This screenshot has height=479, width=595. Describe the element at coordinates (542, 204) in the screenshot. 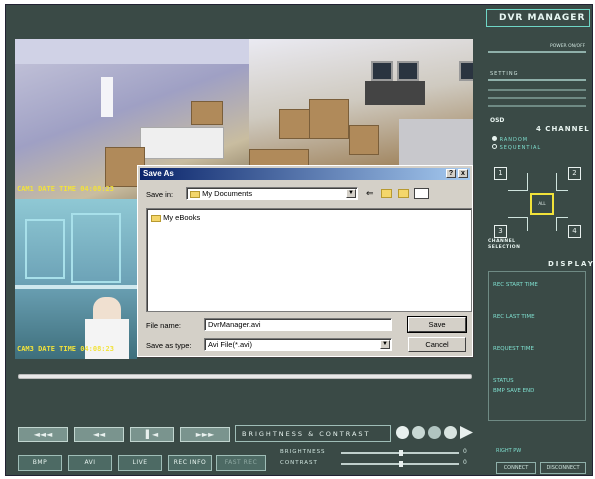

I see `channel-all-button: ALL` at that location.